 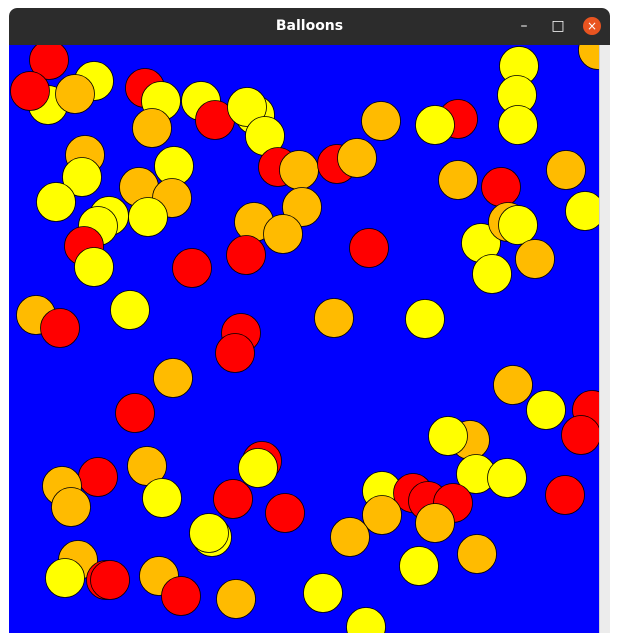 What do you see at coordinates (524, 26) in the screenshot?
I see `minimize-button: –` at bounding box center [524, 26].